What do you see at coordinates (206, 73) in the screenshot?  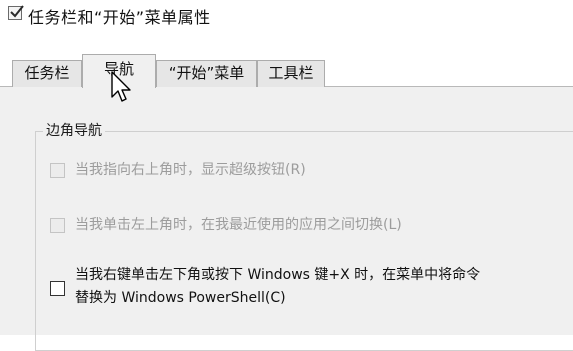 I see `tab-start-menu: “开始”菜单` at bounding box center [206, 73].